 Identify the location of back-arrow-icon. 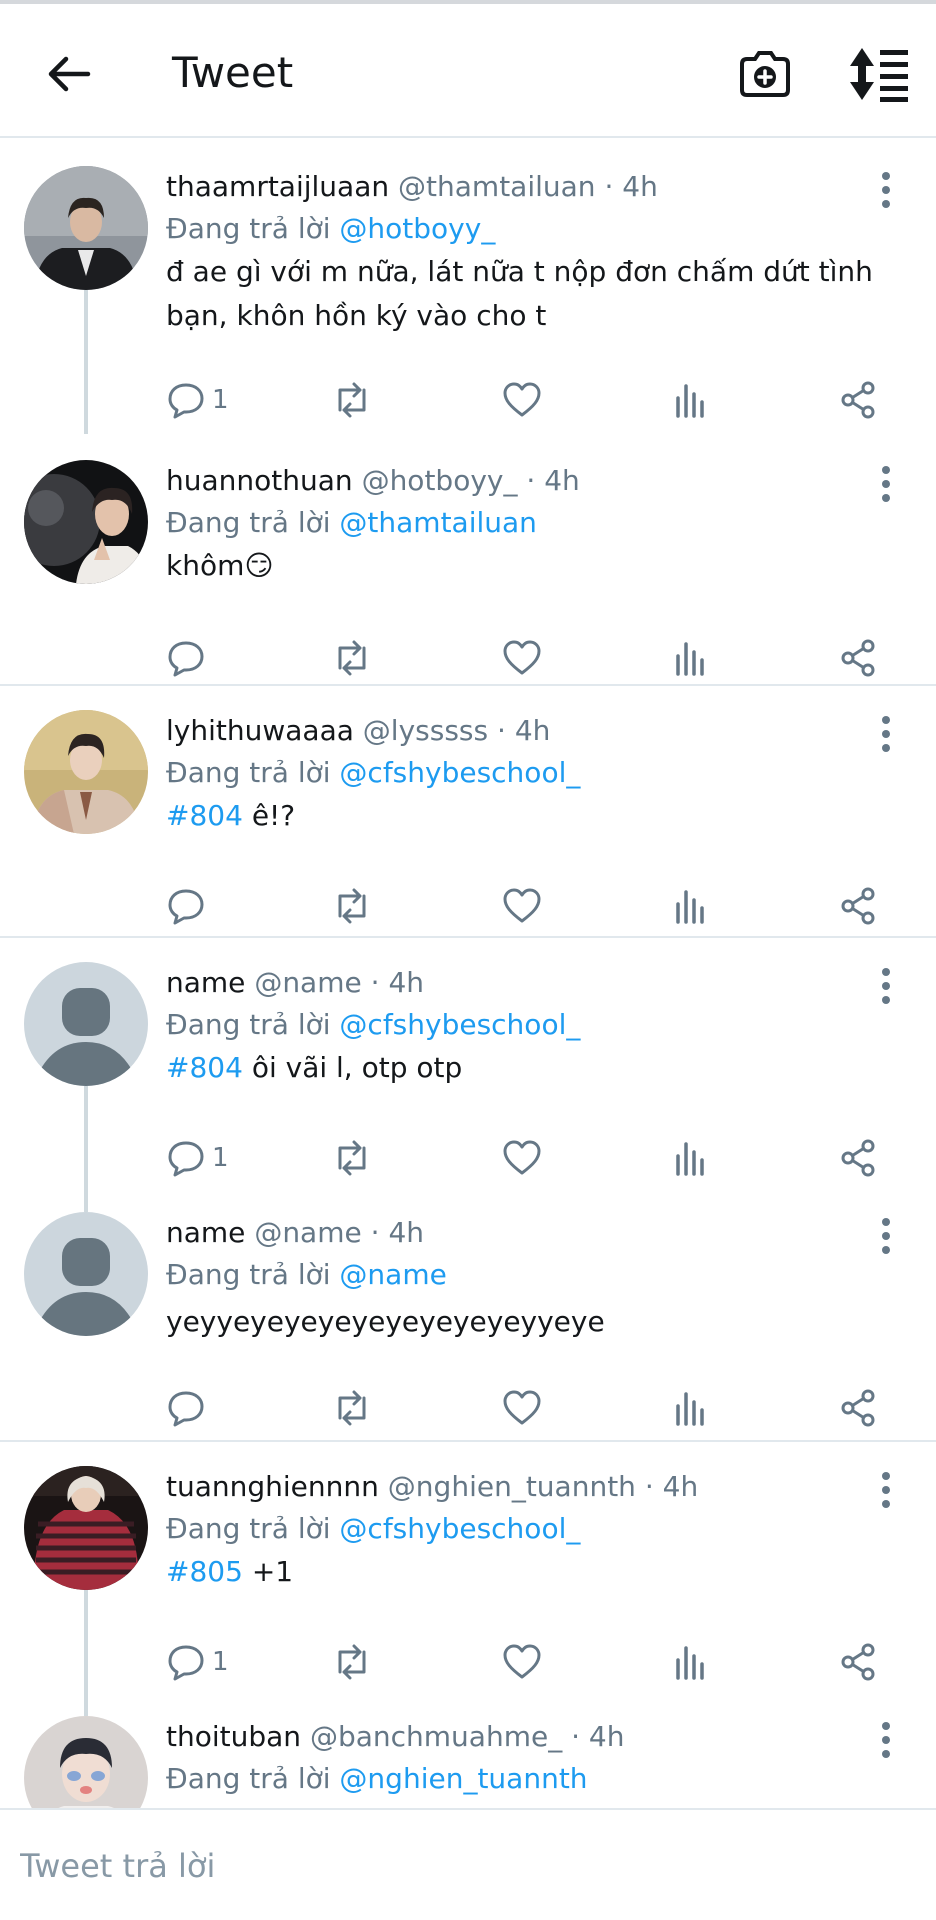
(68, 74).